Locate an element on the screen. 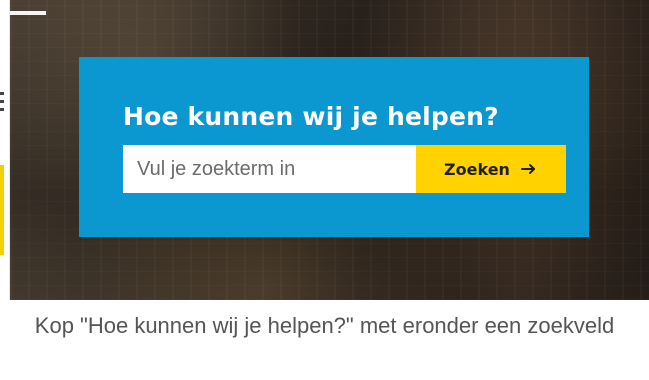 The height and width of the screenshot is (380, 649). search-row: Zoeken is located at coordinates (344, 169).